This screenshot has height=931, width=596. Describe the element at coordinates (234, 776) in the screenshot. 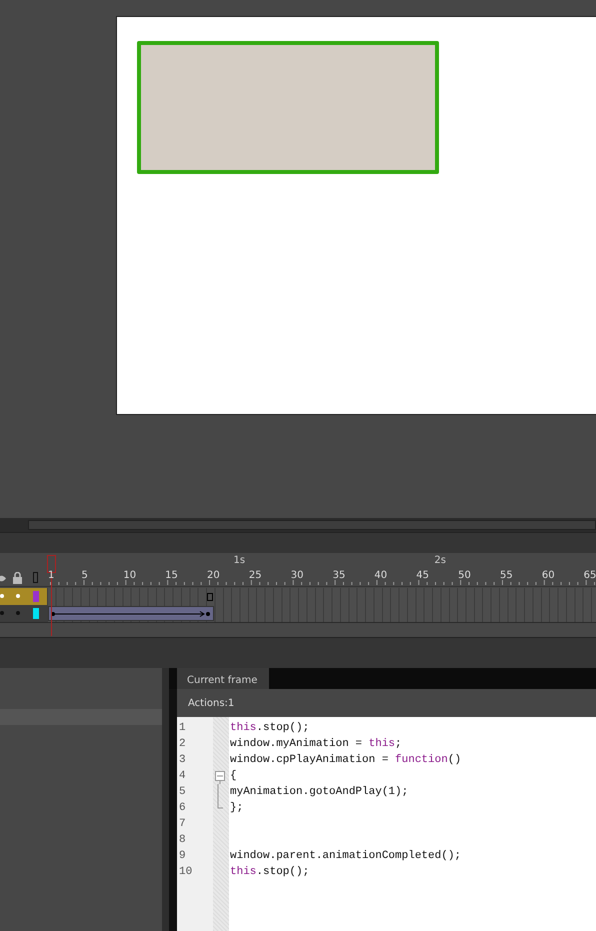

I see `code-line: {` at that location.